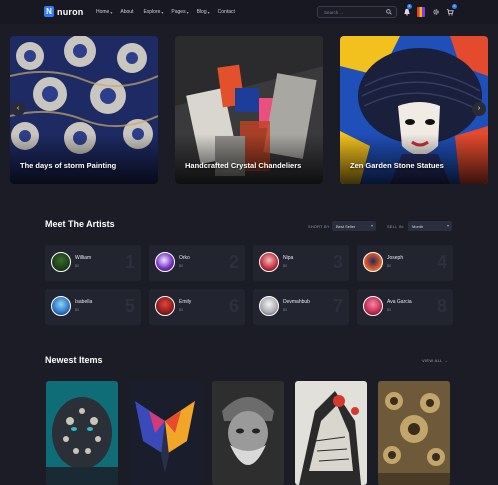 This screenshot has width=498, height=485. Describe the element at coordinates (93, 307) in the screenshot. I see `artist-card: Isabella $0 5` at that location.